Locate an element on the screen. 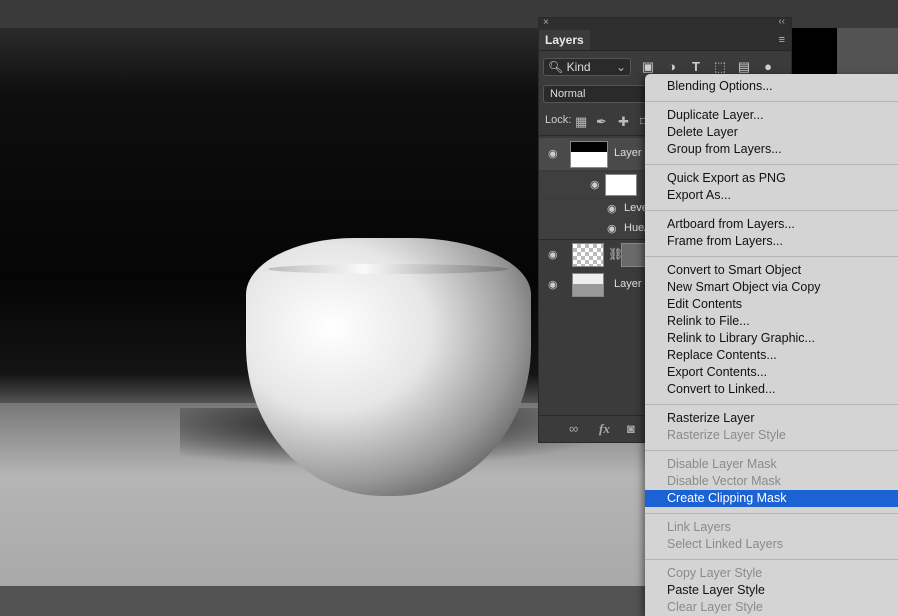 This screenshot has width=898, height=616. lock-position-icon: ✚ is located at coordinates (623, 122).